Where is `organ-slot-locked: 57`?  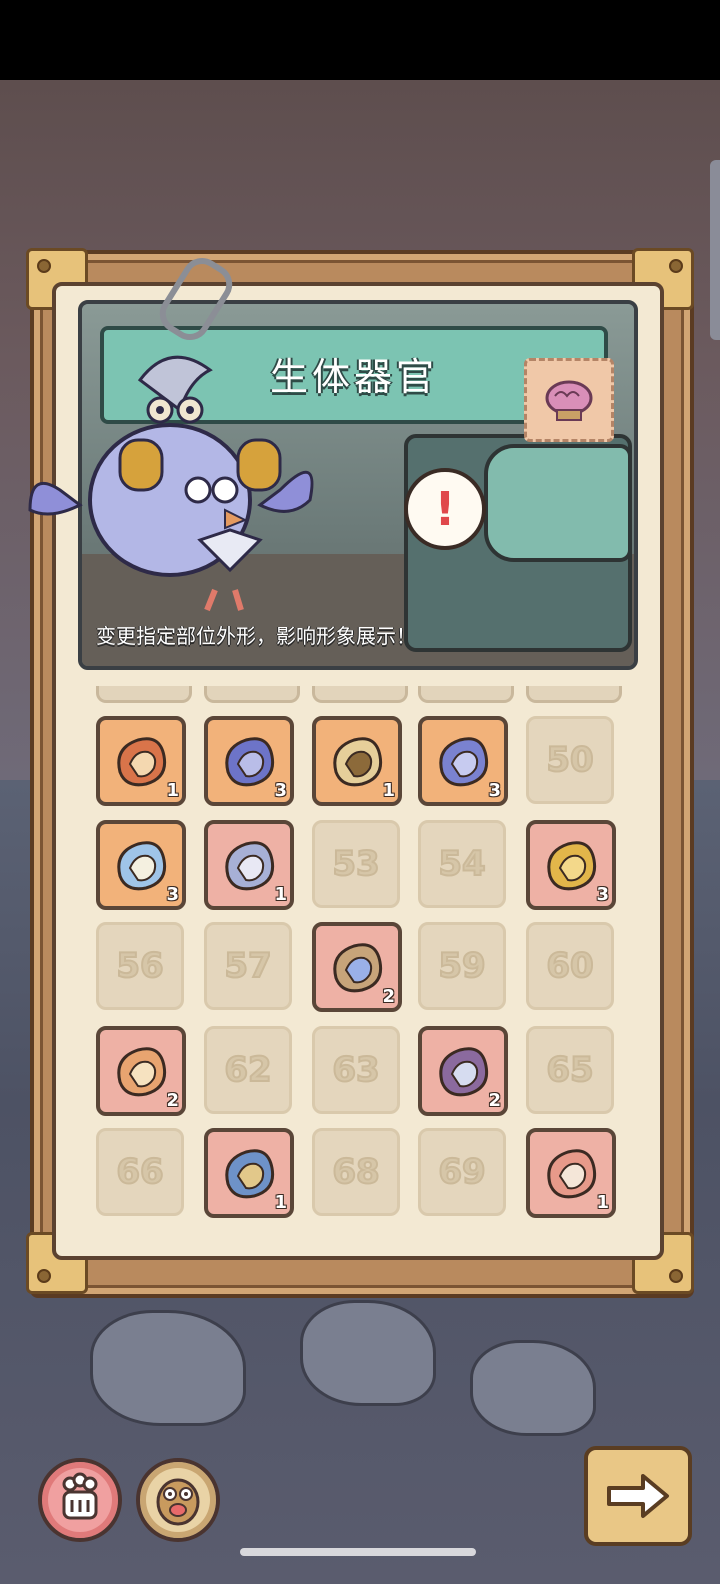 organ-slot-locked: 57 is located at coordinates (248, 966).